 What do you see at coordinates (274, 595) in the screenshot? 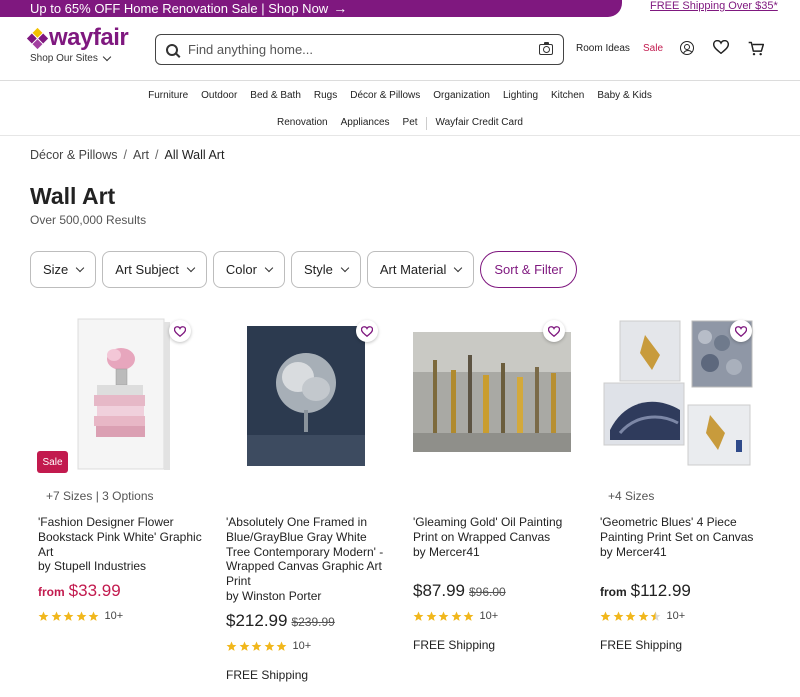
I see `product-brand: by Winston Porter` at bounding box center [274, 595].